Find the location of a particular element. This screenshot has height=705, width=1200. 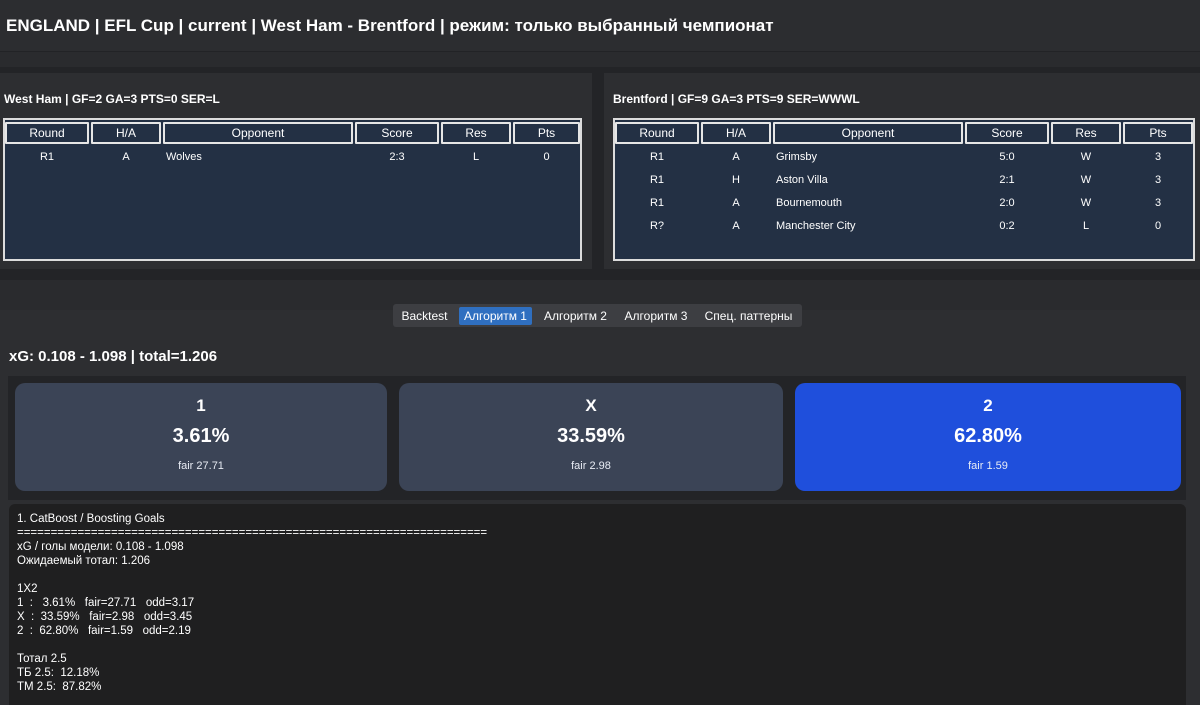

xg-summary: xG: 0.108 - 1.098 | total=1.206 is located at coordinates (113, 356).